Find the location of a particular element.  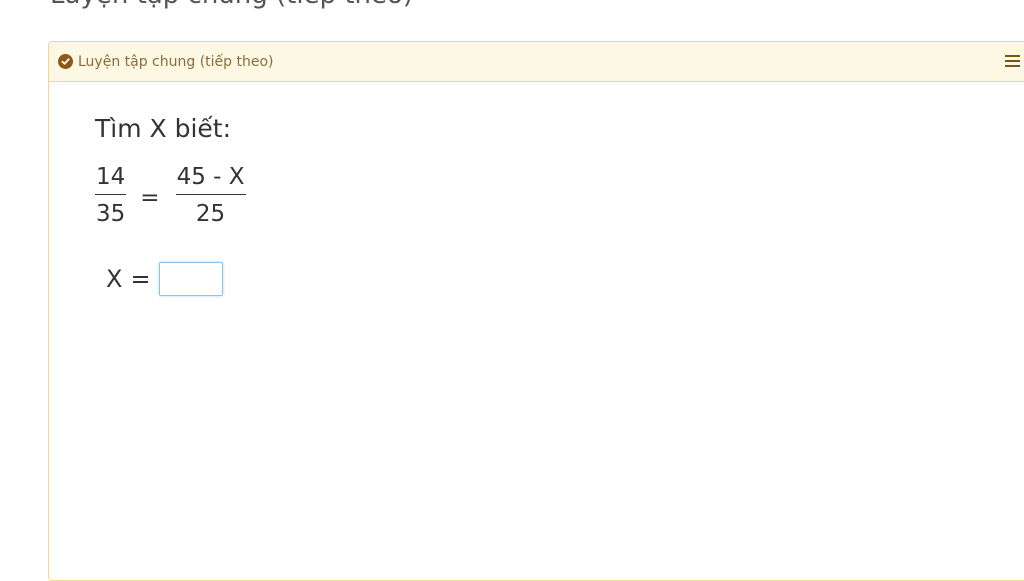

equation: 14 35 = 45 - X 25 is located at coordinates (170, 195).